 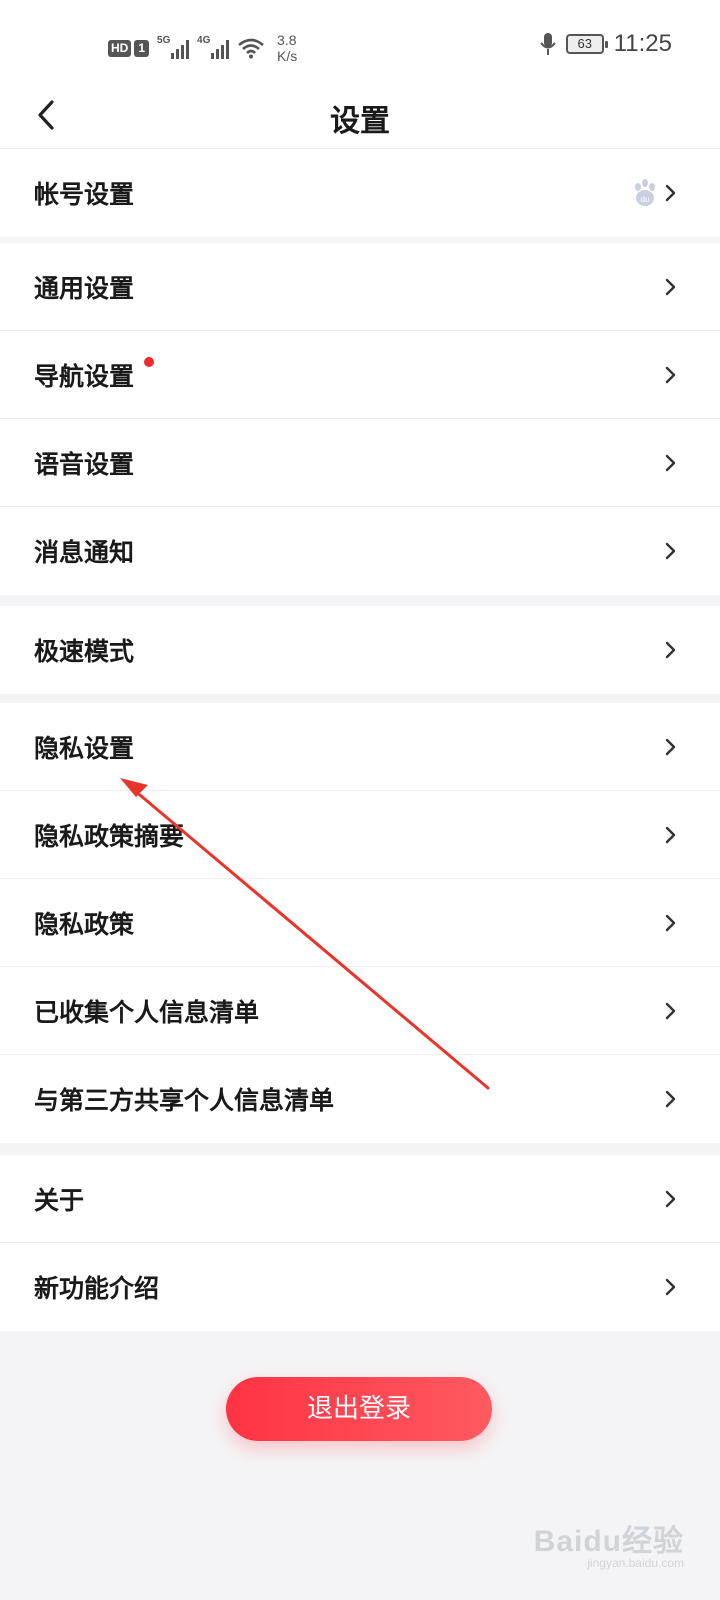 I want to click on signal-4g-icon: 4G, so click(x=213, y=47).